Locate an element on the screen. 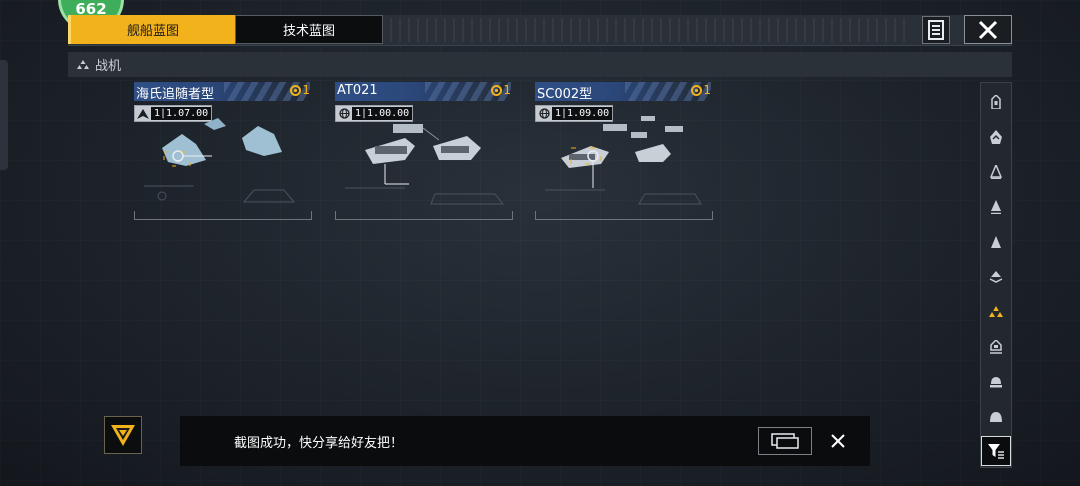  battleship-icon is located at coordinates (996, 102).